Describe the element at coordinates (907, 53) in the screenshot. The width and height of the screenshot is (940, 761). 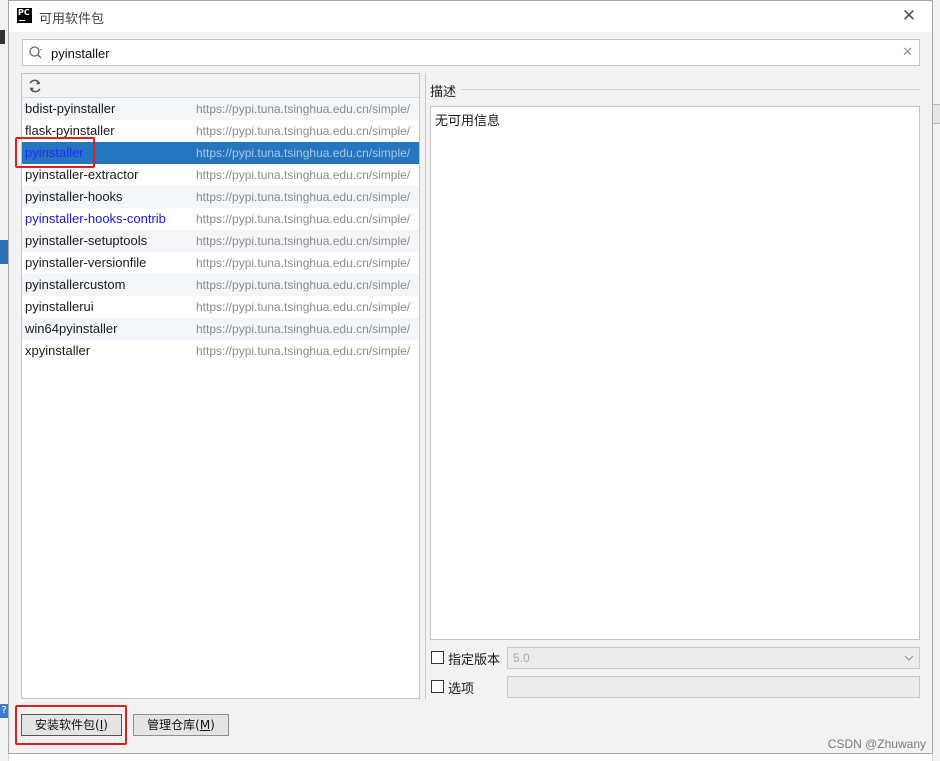
I see `clear-icon: ✕` at that location.